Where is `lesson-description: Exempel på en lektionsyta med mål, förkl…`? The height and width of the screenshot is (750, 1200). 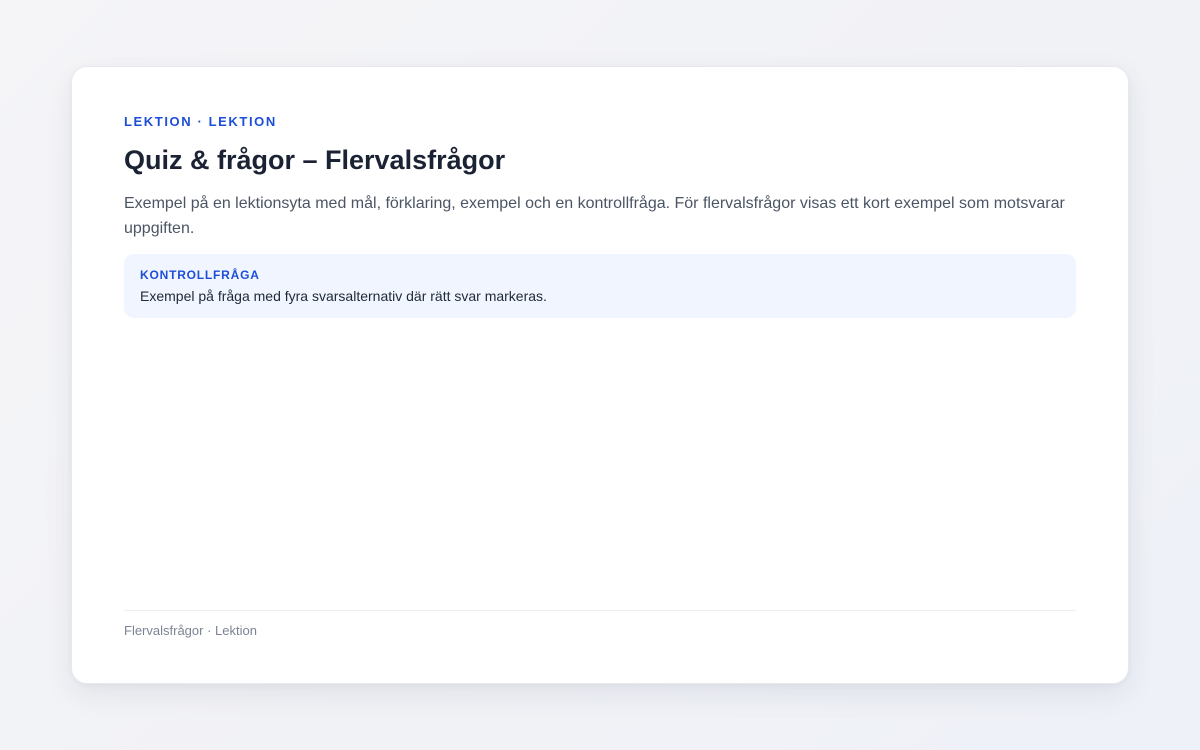
lesson-description: Exempel på en lektionsyta med mål, förkl… is located at coordinates (594, 216).